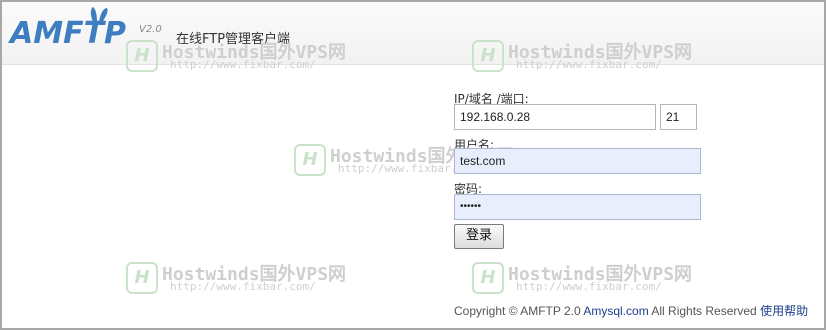 The image size is (826, 330). What do you see at coordinates (704, 311) in the screenshot?
I see `rights-text: All Rights Reserved` at bounding box center [704, 311].